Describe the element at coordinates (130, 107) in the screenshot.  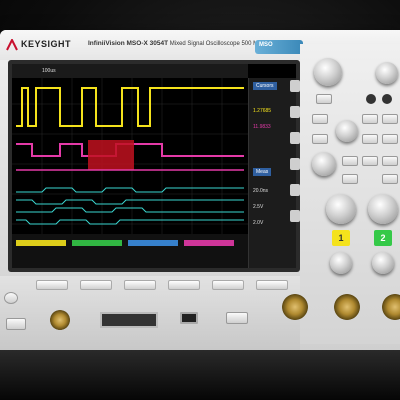
I see `ch1-trace` at that location.